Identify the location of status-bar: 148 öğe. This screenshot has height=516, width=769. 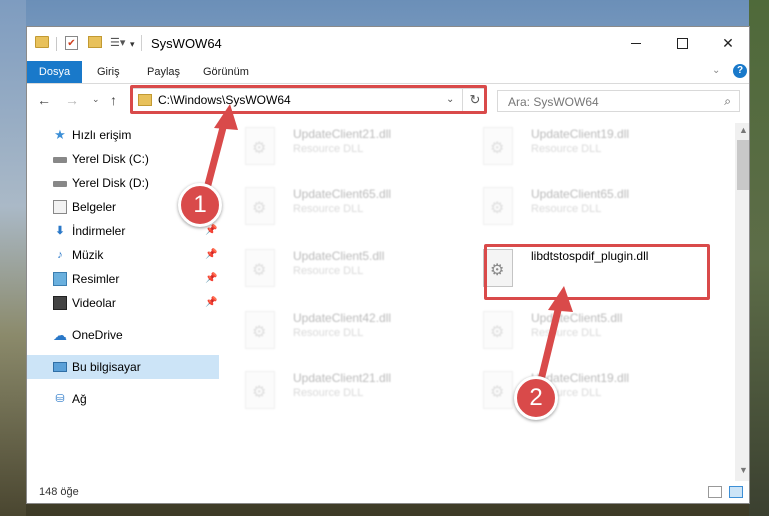
(388, 492).